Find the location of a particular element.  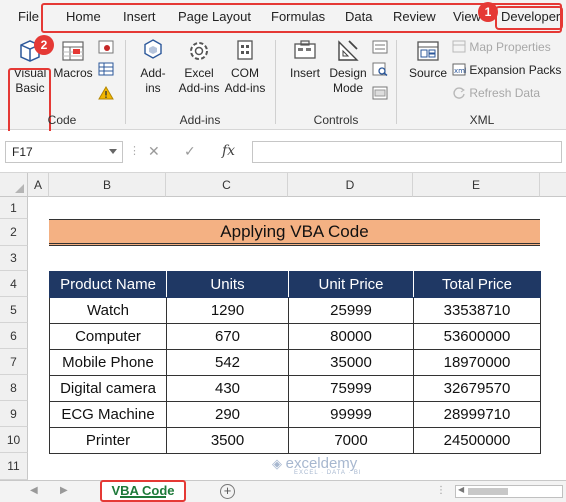

com-add-ins-button: COM Add-ins is located at coordinates (245, 67).